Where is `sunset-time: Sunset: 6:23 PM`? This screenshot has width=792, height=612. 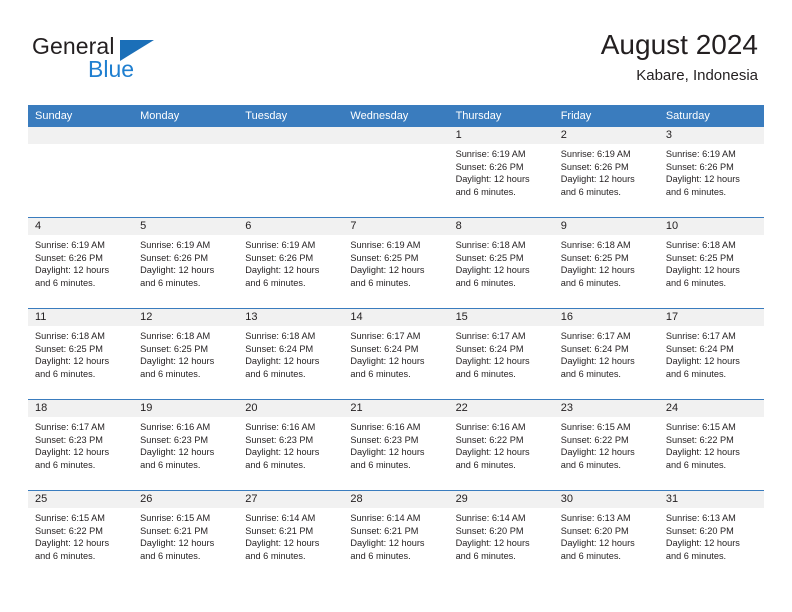 sunset-time: Sunset: 6:23 PM is located at coordinates (69, 439).